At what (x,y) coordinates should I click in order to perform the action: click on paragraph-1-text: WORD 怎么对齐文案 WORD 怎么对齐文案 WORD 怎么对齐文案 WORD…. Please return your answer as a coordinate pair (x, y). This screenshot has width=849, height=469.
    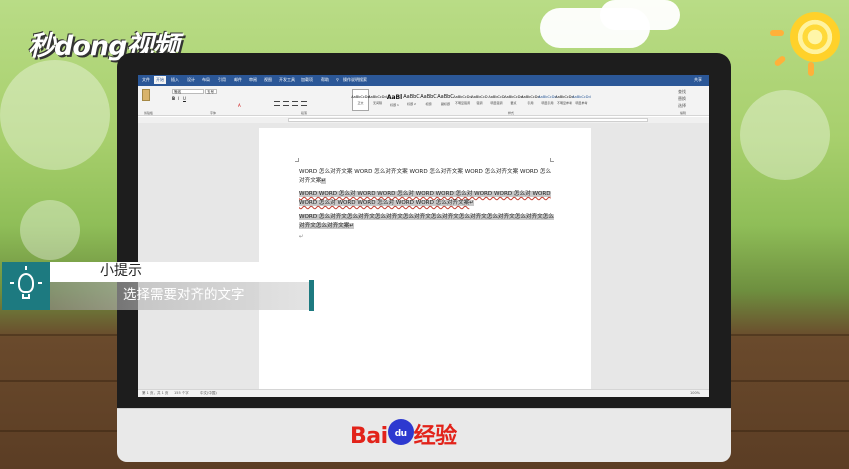
    Looking at the image, I should click on (425, 176).